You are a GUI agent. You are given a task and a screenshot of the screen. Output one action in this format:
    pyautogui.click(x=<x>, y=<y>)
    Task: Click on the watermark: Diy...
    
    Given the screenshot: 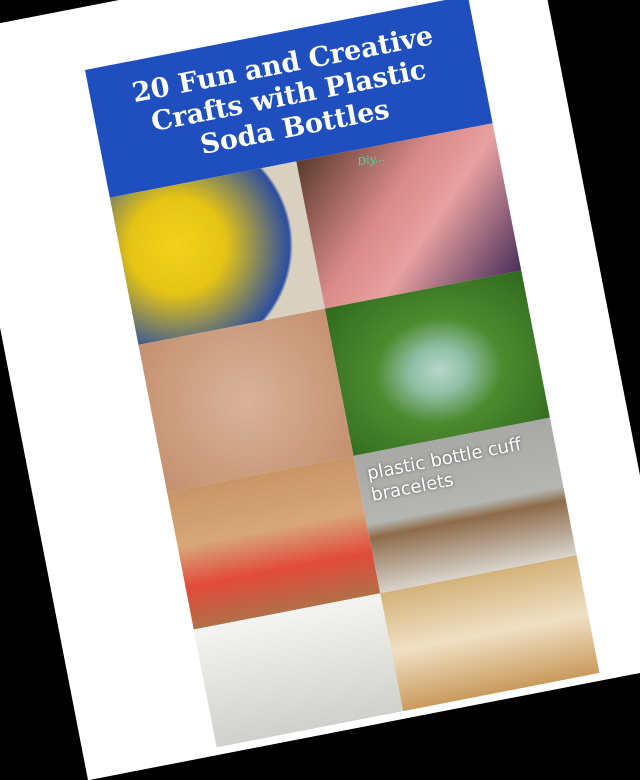 What is the action you would take?
    pyautogui.click(x=371, y=159)
    